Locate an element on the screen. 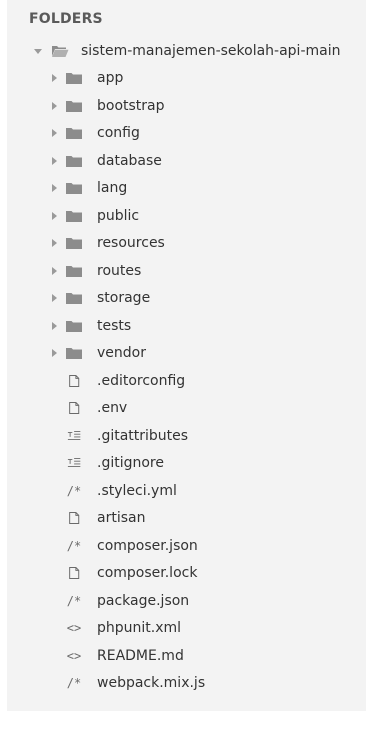  tree-file-gitattributes: .gitattributes is located at coordinates (186, 436).